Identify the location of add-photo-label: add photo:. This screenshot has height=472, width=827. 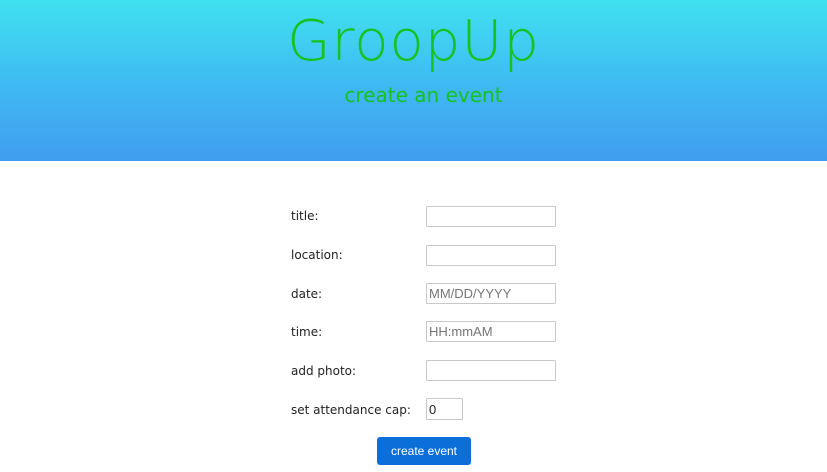
(324, 371).